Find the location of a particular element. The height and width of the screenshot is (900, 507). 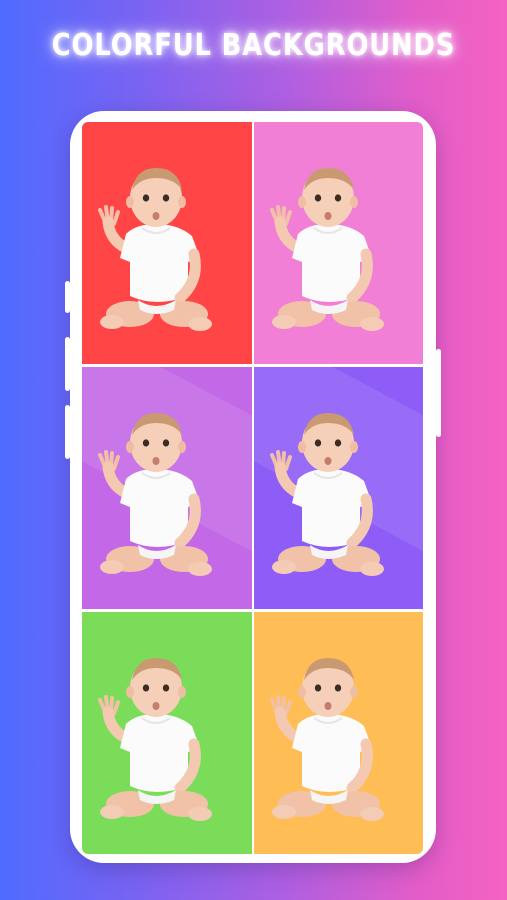

tile-green-background is located at coordinates (167, 733).